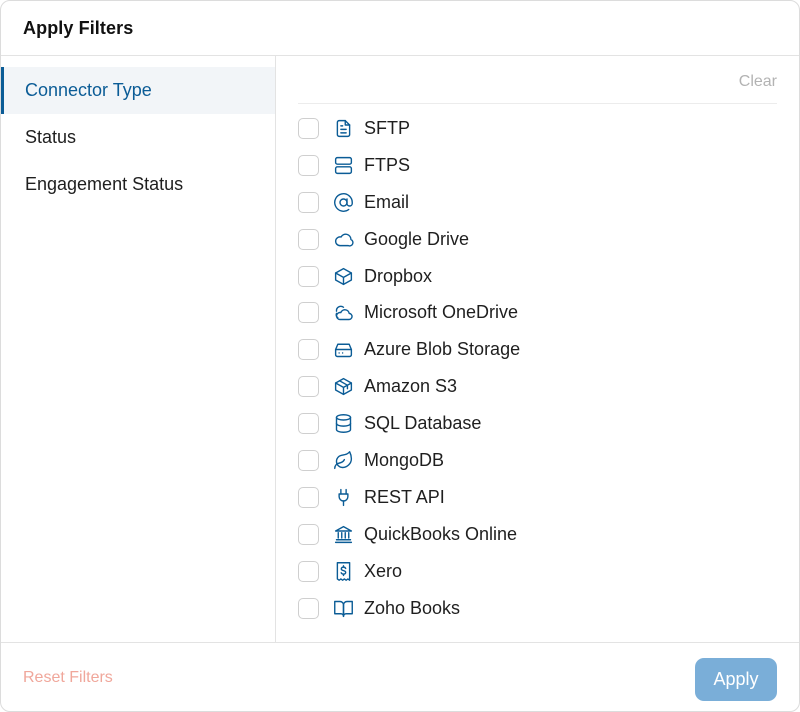 The height and width of the screenshot is (712, 800). What do you see at coordinates (68, 678) in the screenshot?
I see `reset-filters-button: Reset Filters` at bounding box center [68, 678].